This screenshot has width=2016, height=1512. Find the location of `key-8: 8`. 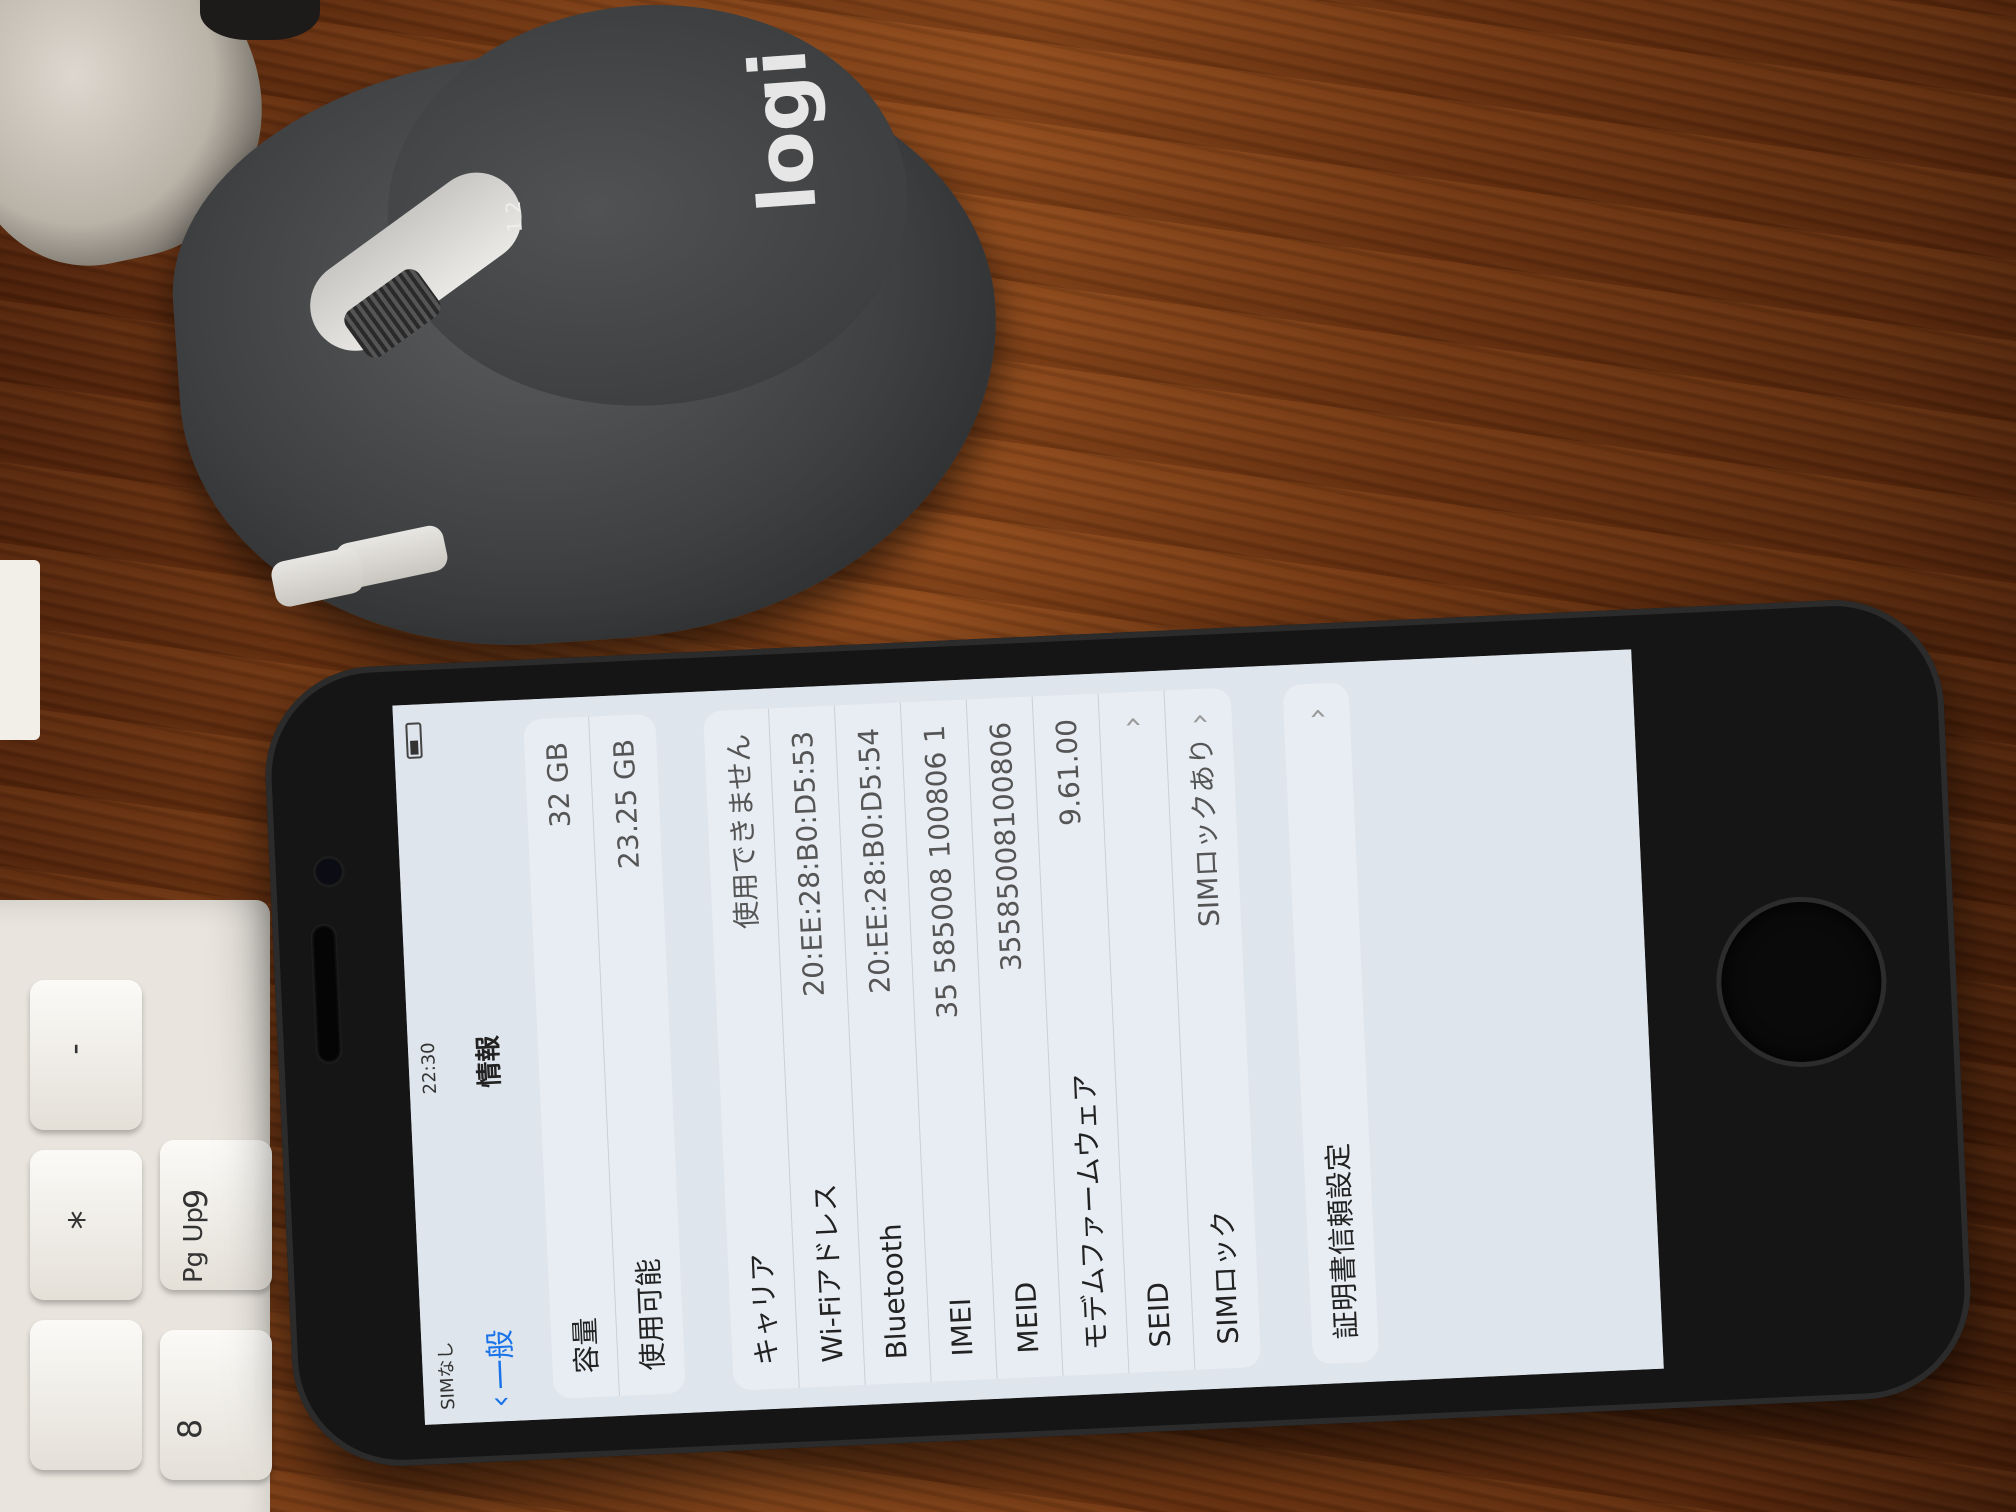

key-8: 8 is located at coordinates (216, 1405).